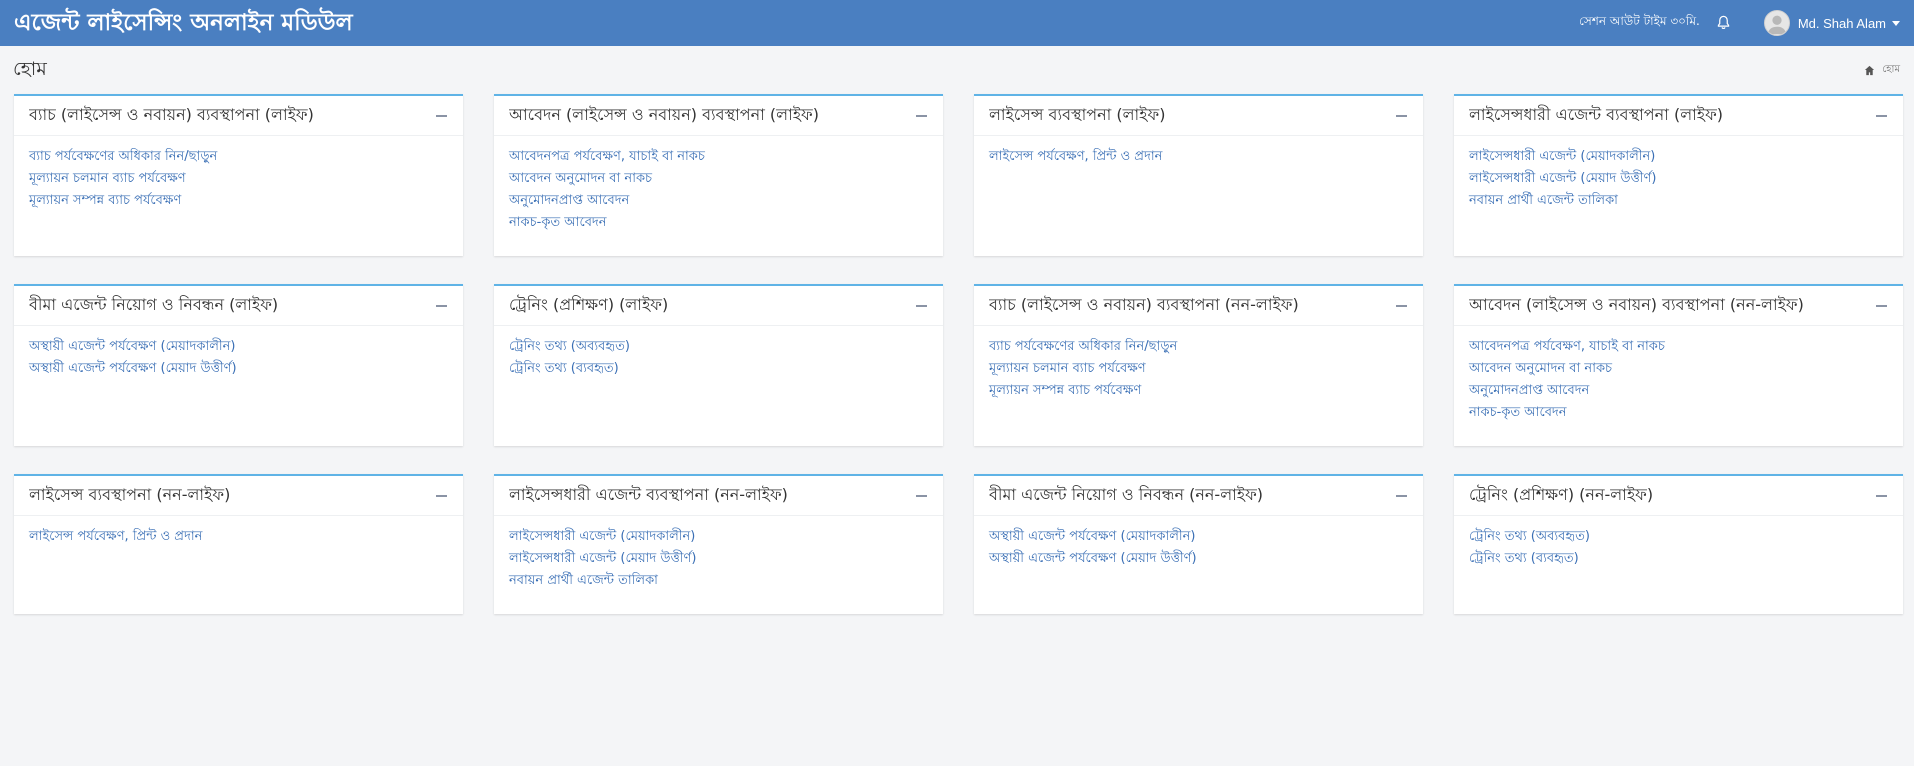 The image size is (1914, 766). Describe the element at coordinates (1896, 23) in the screenshot. I see `chevron-down-icon` at that location.